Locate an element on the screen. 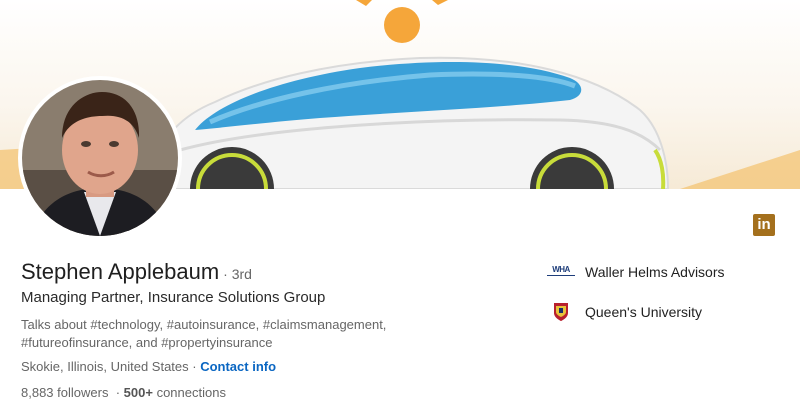 Image resolution: width=800 pixels, height=408 pixels. queens-university-crest-icon is located at coordinates (561, 312).